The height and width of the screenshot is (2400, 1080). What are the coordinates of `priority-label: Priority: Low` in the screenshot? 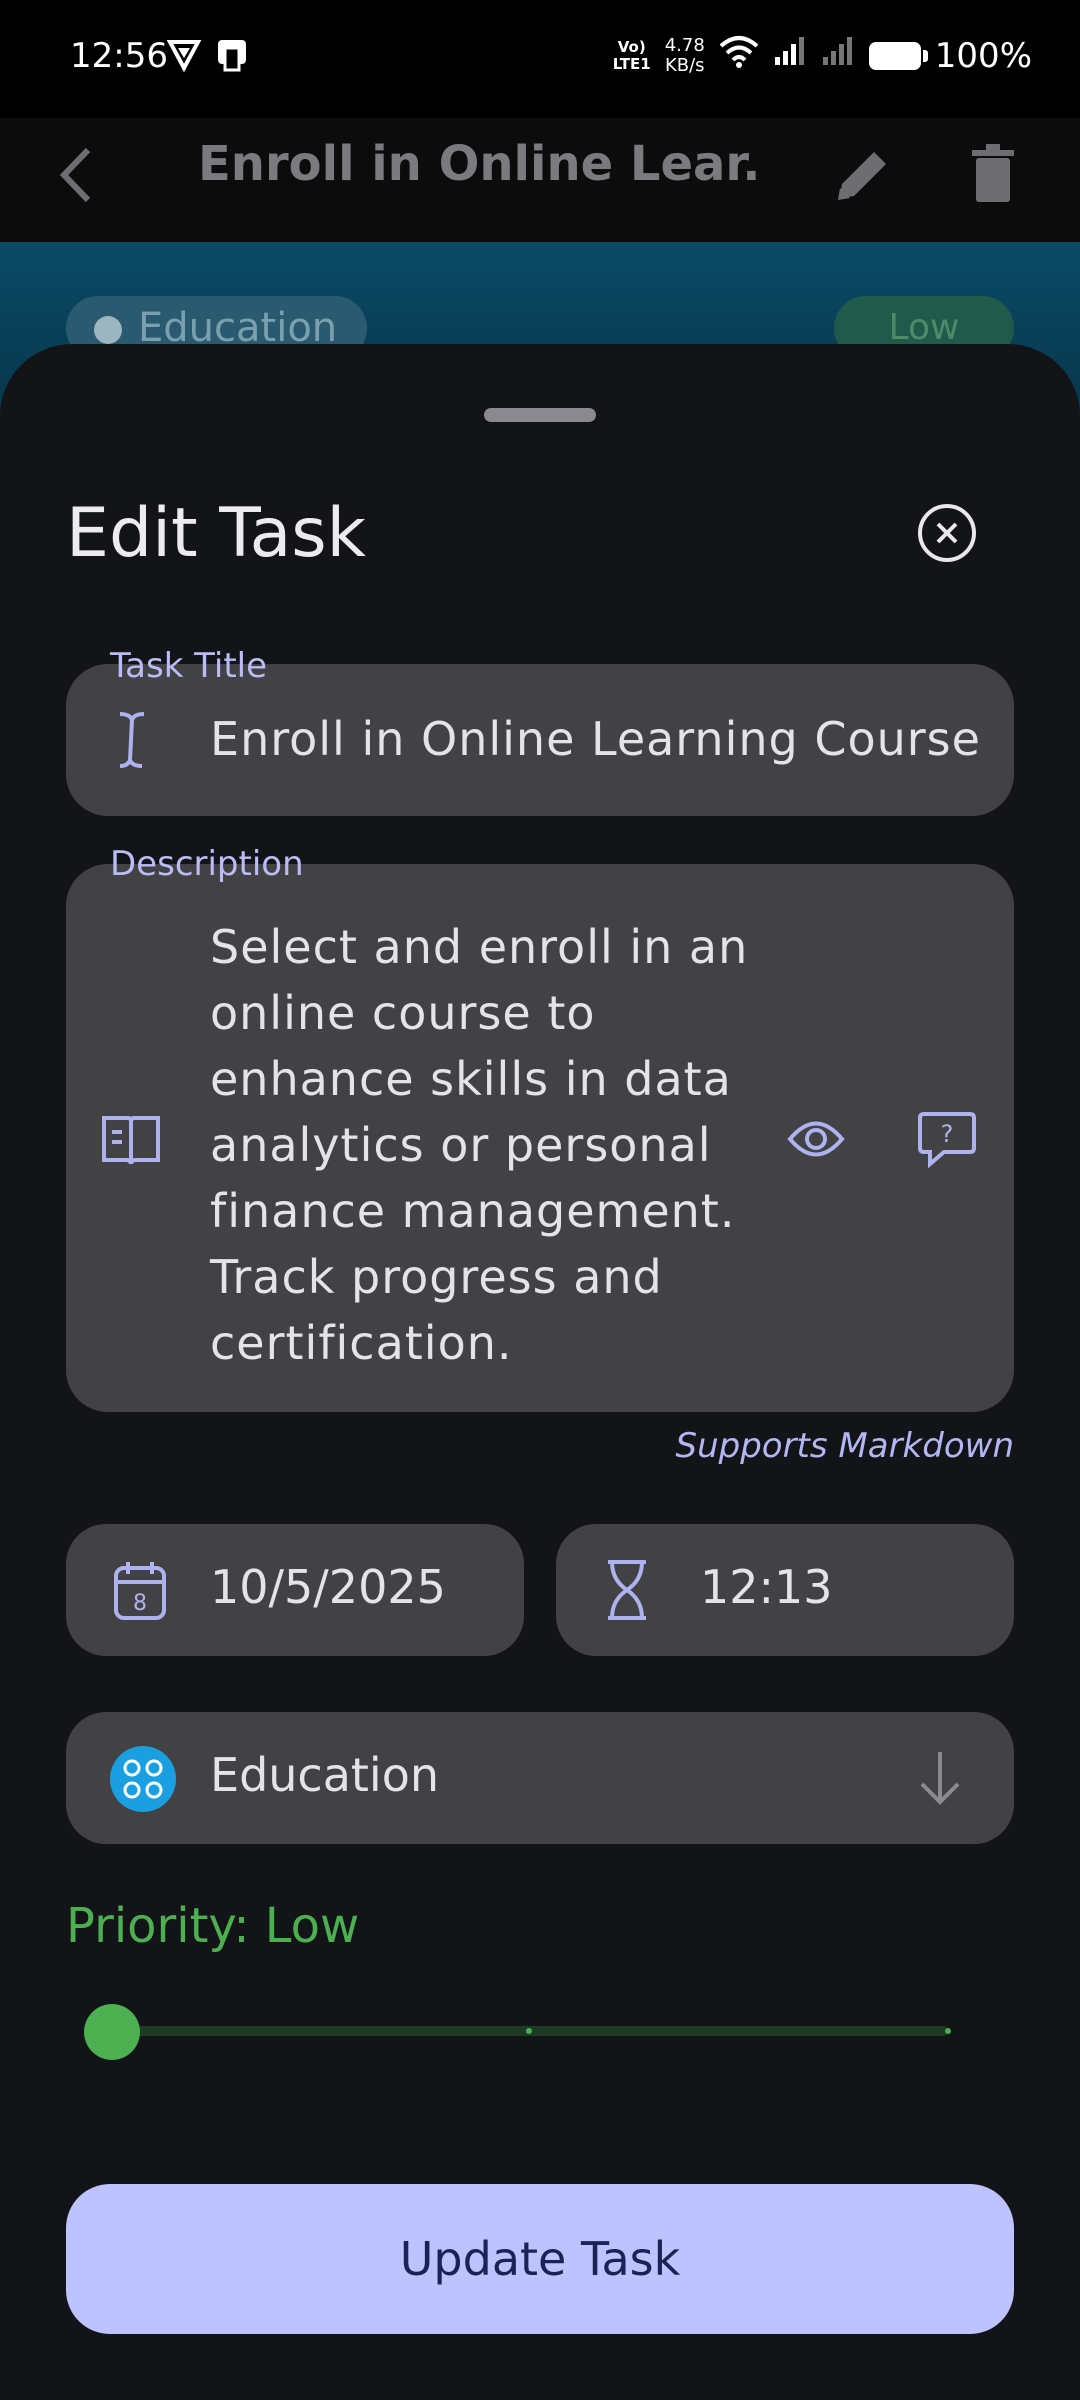 It's located at (213, 1926).